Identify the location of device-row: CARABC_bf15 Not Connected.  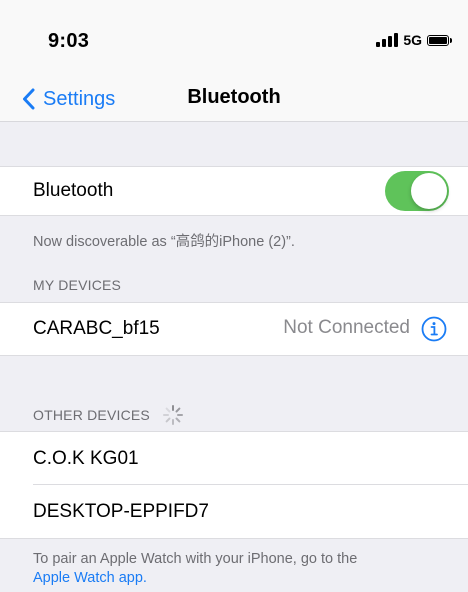
(234, 329).